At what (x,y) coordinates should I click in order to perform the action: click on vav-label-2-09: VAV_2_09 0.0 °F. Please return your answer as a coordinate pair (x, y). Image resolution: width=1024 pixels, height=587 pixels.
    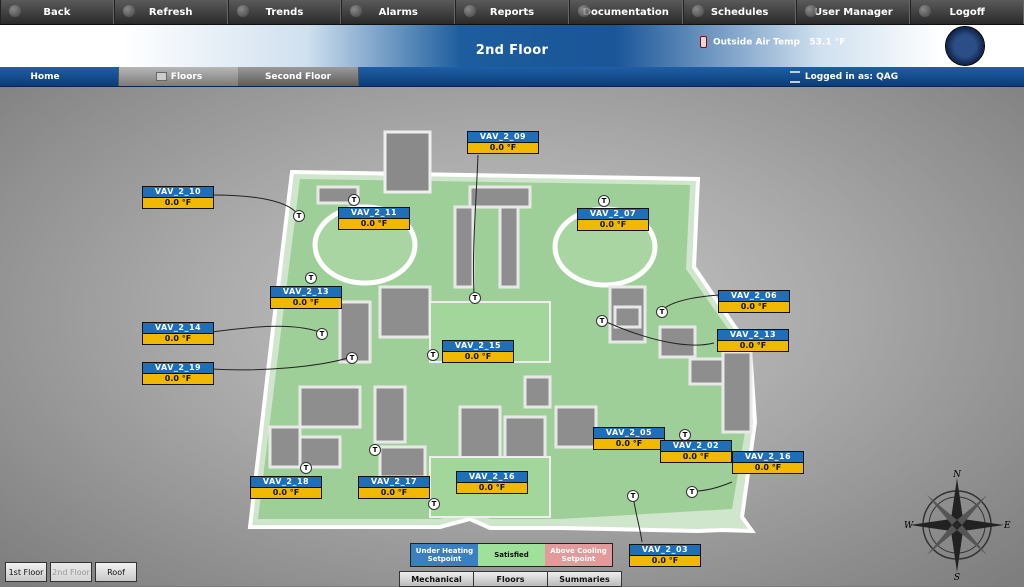
    Looking at the image, I should click on (503, 142).